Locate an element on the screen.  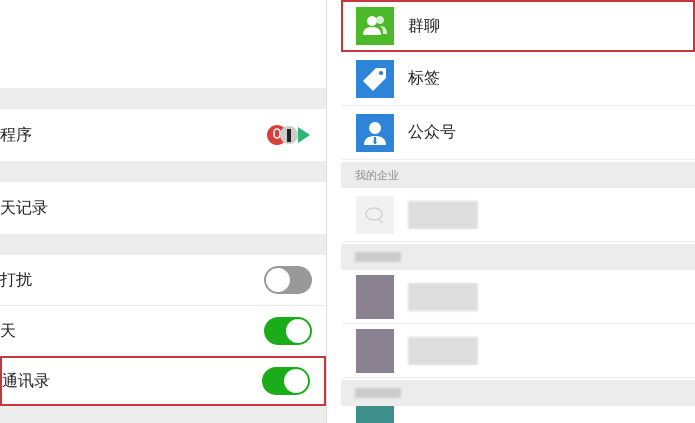
setting-label: 天 is located at coordinates (8, 331).